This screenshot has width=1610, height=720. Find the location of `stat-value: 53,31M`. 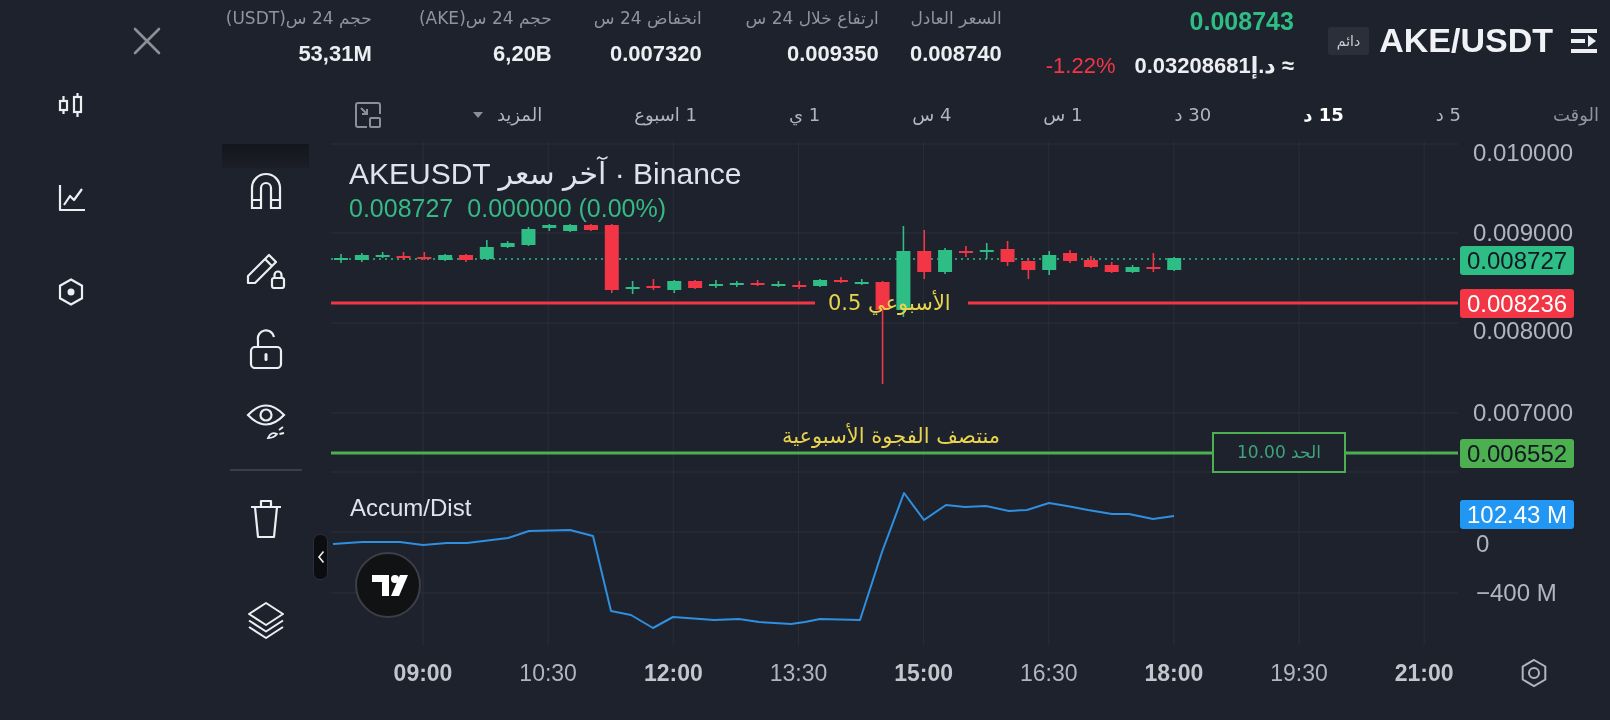

stat-value: 53,31M is located at coordinates (335, 54).